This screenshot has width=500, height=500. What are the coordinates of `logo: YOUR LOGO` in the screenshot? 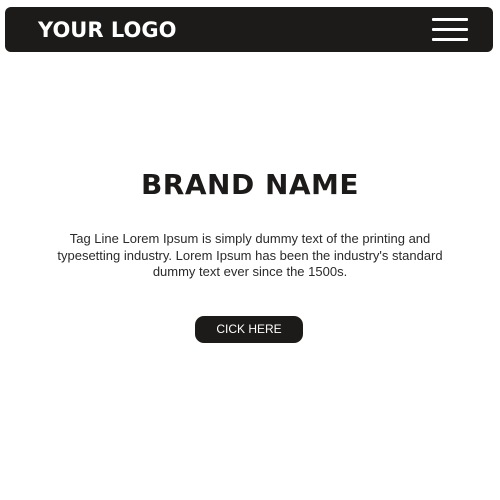 It's located at (107, 30).